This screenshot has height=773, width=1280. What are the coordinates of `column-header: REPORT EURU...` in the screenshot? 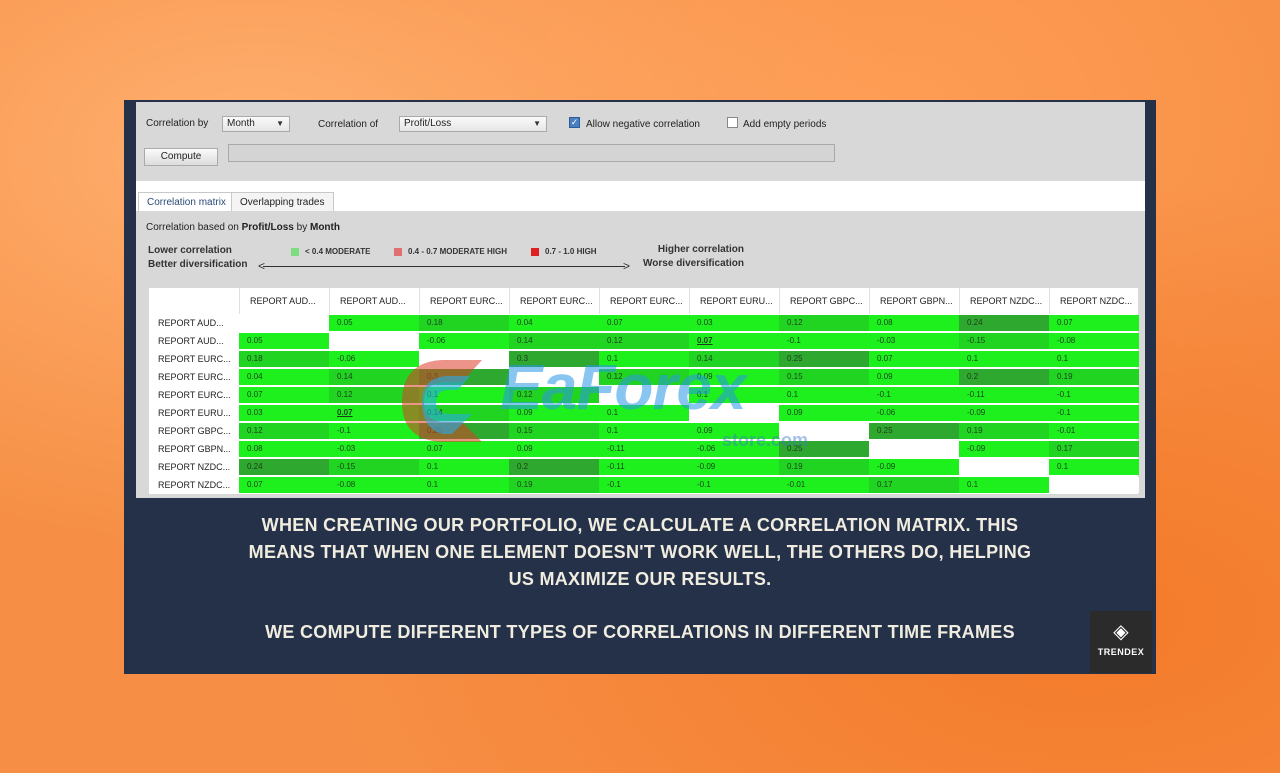 It's located at (734, 301).